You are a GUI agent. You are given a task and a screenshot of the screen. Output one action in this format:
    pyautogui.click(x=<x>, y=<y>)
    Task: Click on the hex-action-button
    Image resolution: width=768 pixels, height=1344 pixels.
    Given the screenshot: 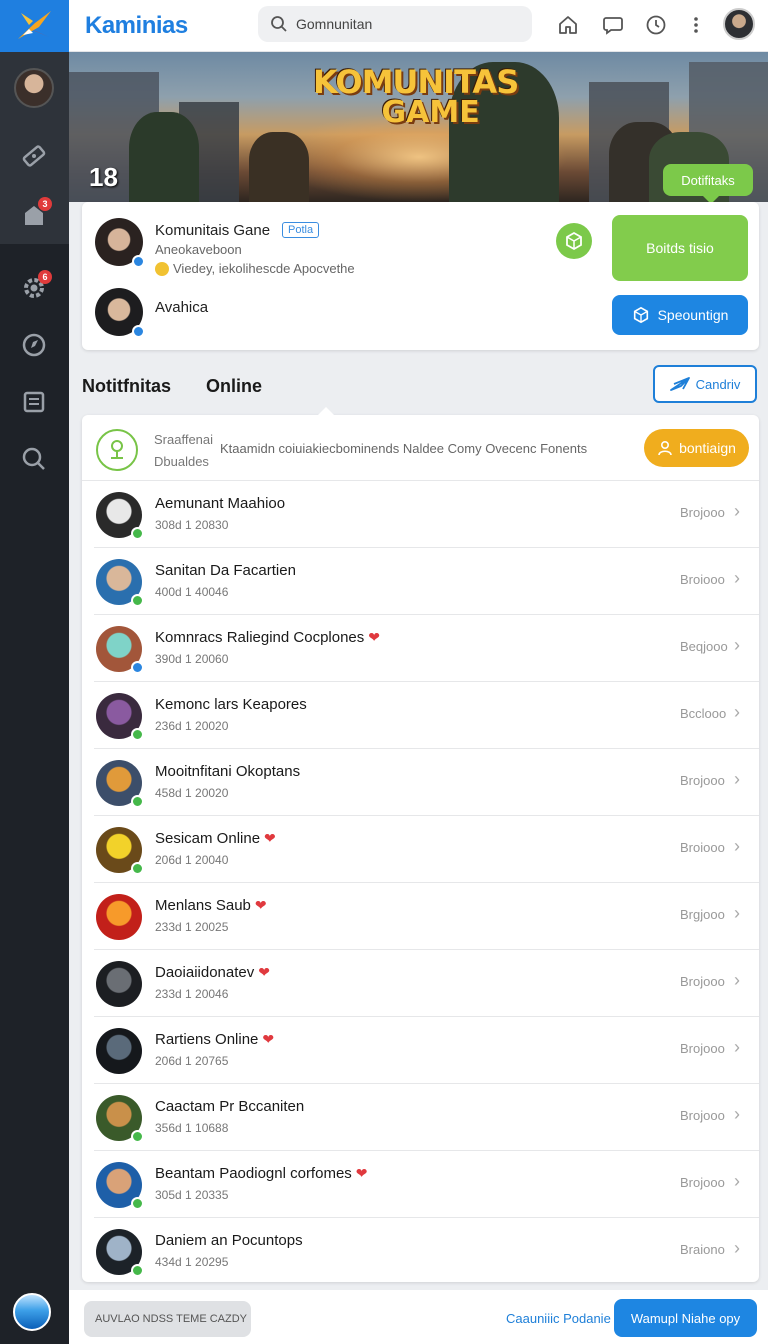 What is the action you would take?
    pyautogui.click(x=574, y=241)
    